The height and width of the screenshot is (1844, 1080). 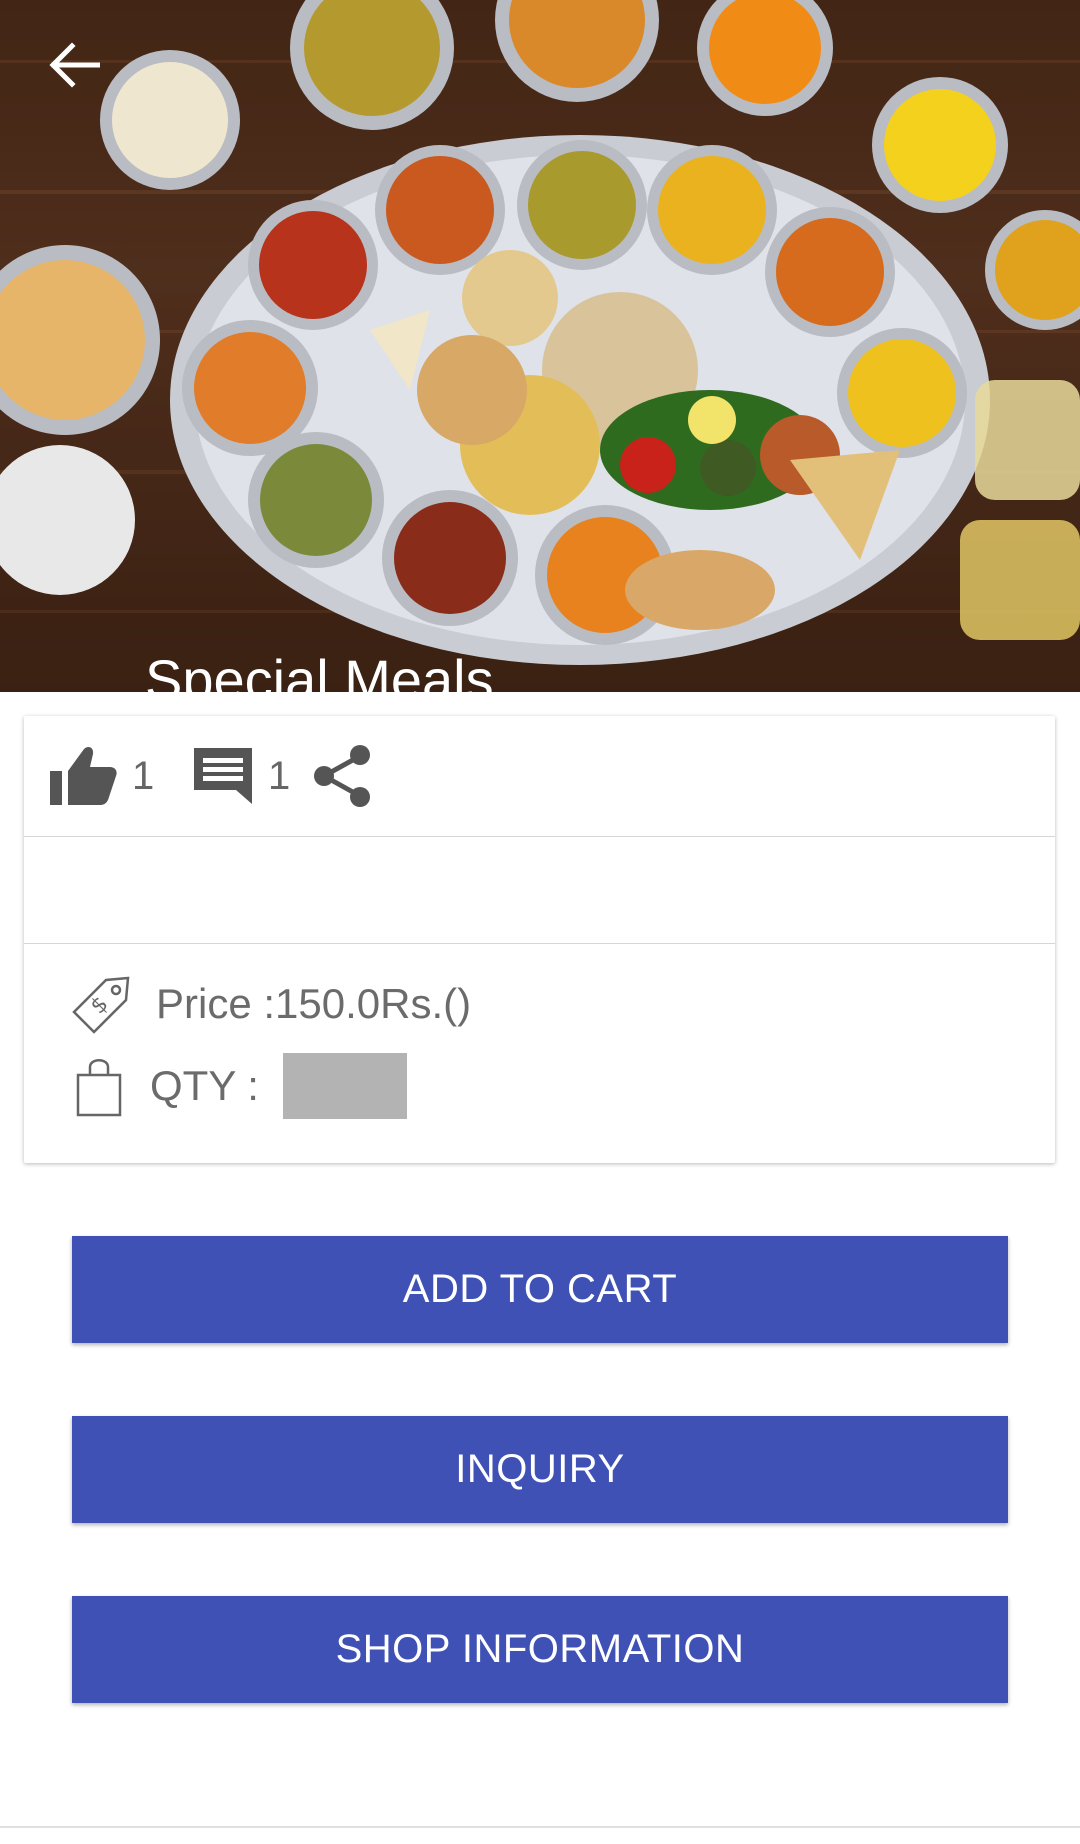 What do you see at coordinates (319, 670) in the screenshot?
I see `page-title: Special Meals` at bounding box center [319, 670].